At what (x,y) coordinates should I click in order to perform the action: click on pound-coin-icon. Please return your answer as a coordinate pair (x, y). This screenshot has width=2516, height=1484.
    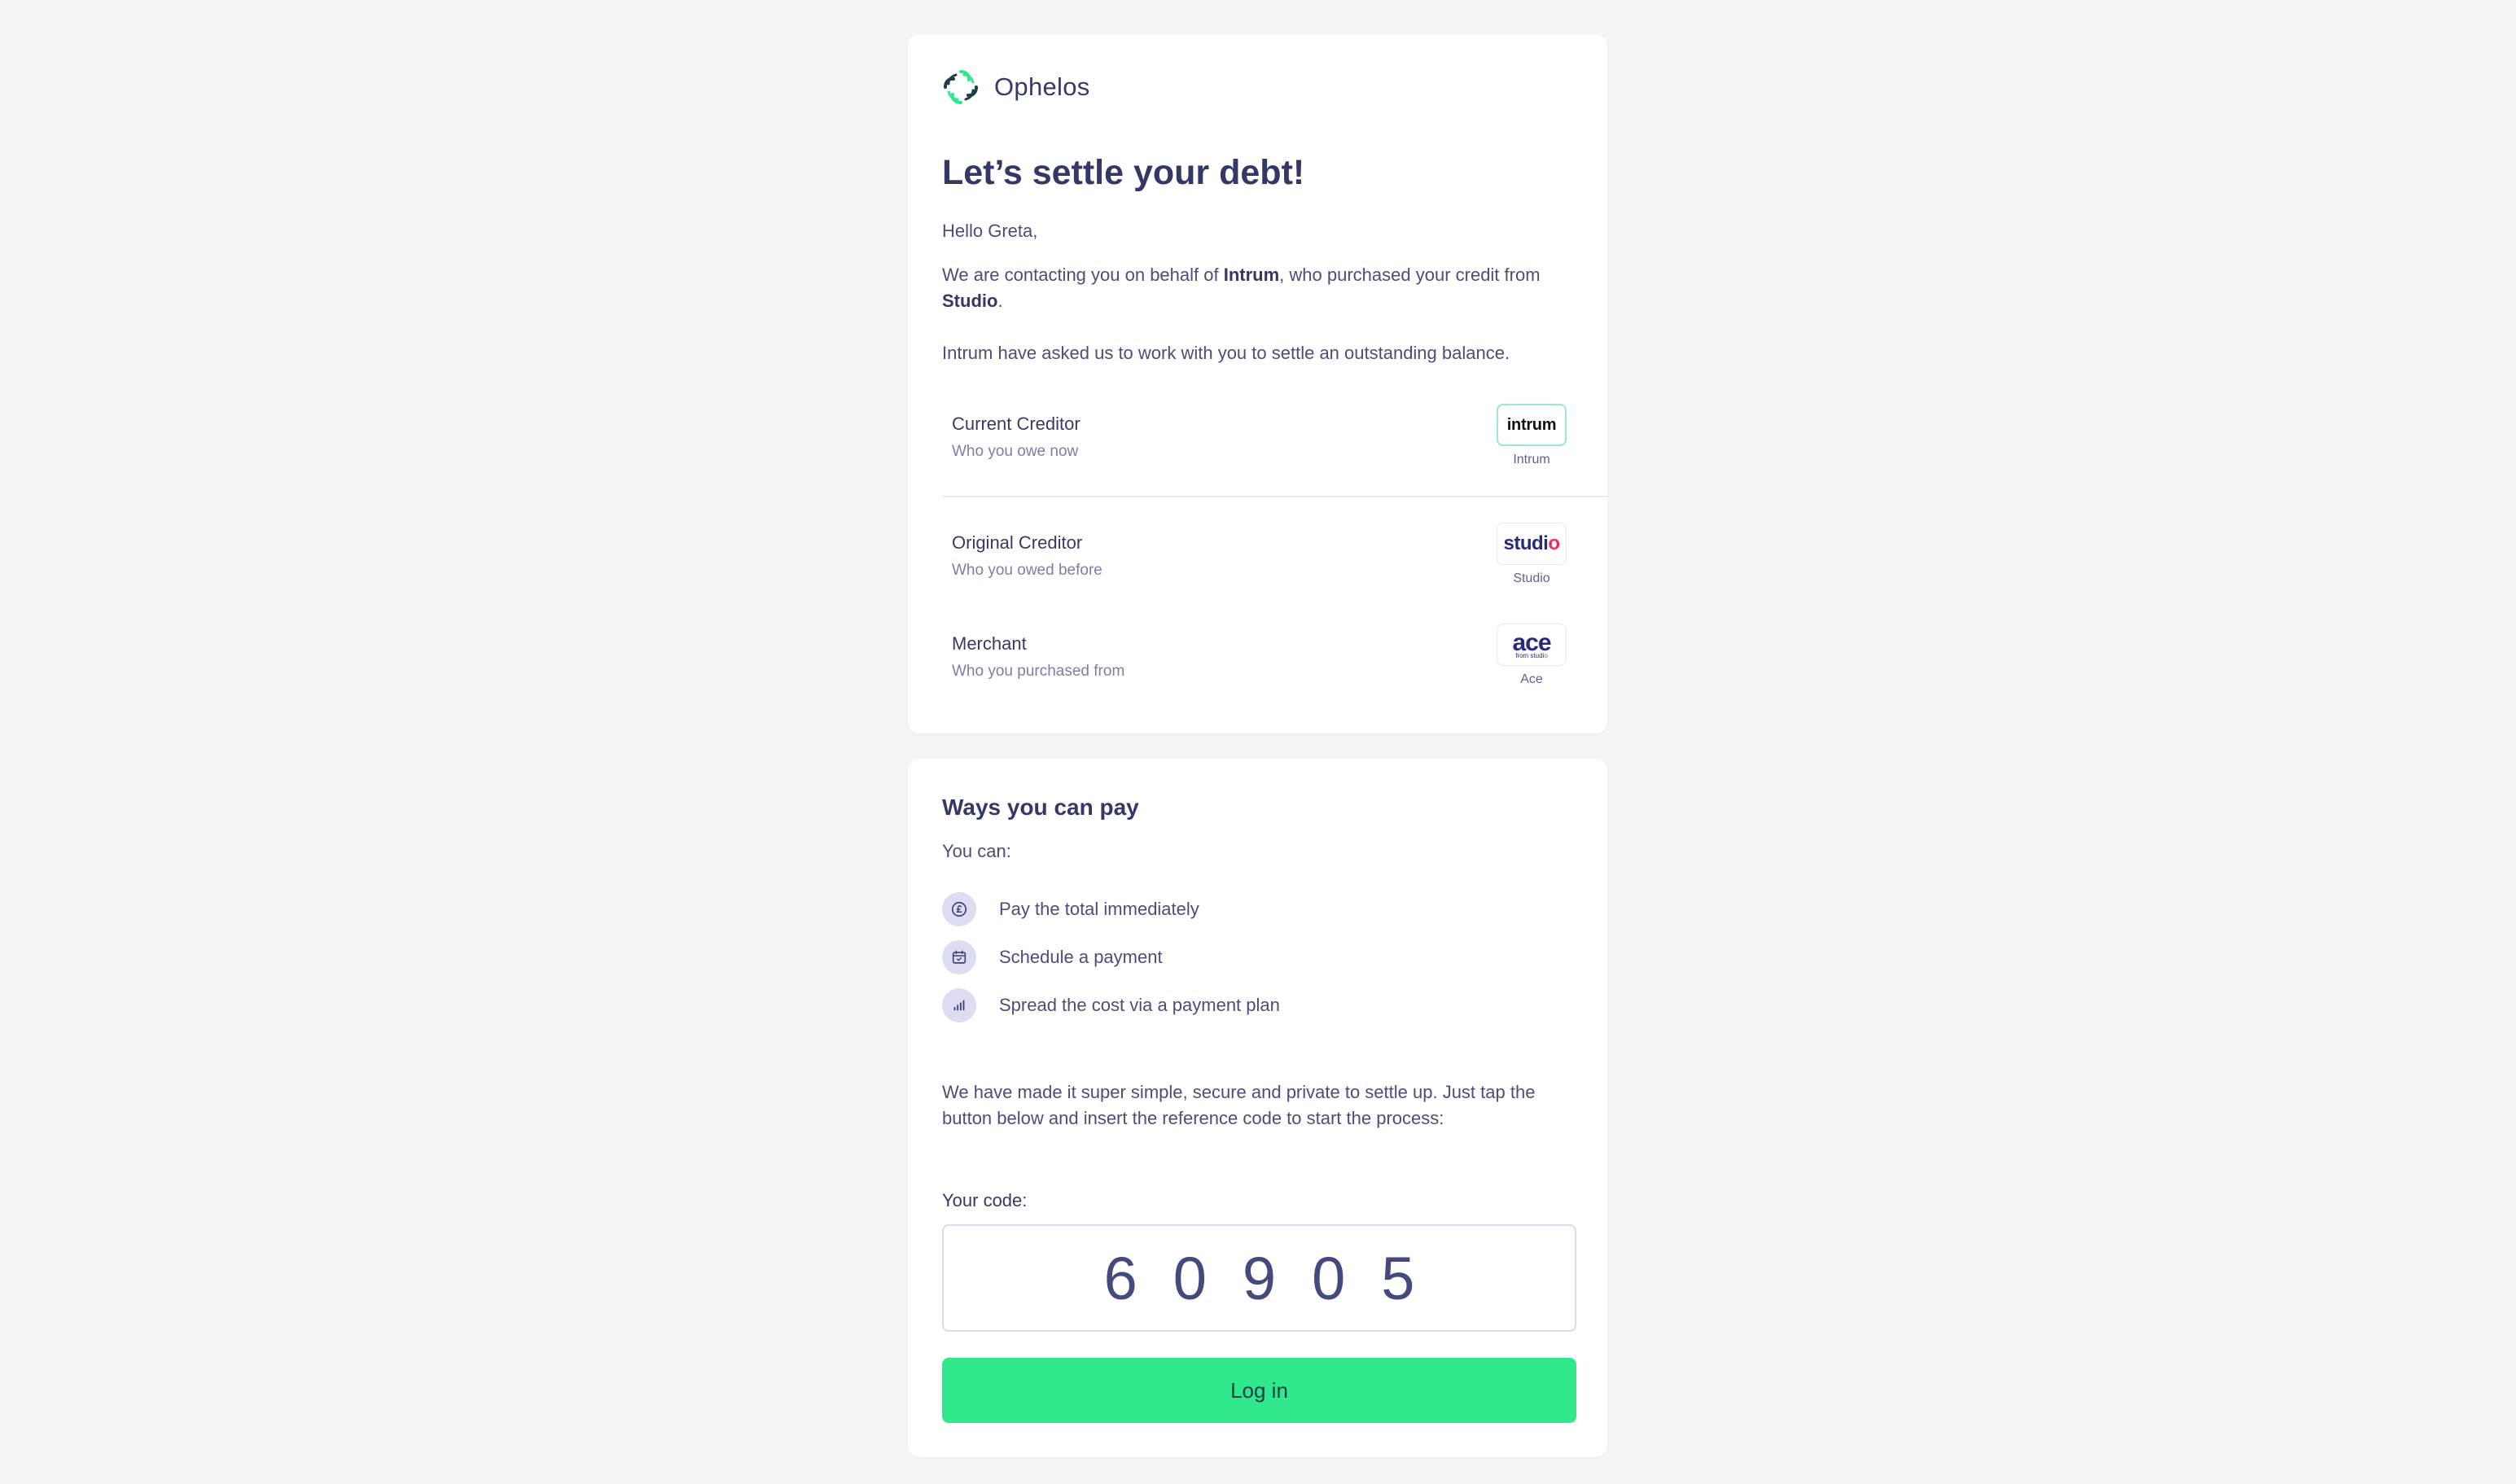
    Looking at the image, I should click on (959, 909).